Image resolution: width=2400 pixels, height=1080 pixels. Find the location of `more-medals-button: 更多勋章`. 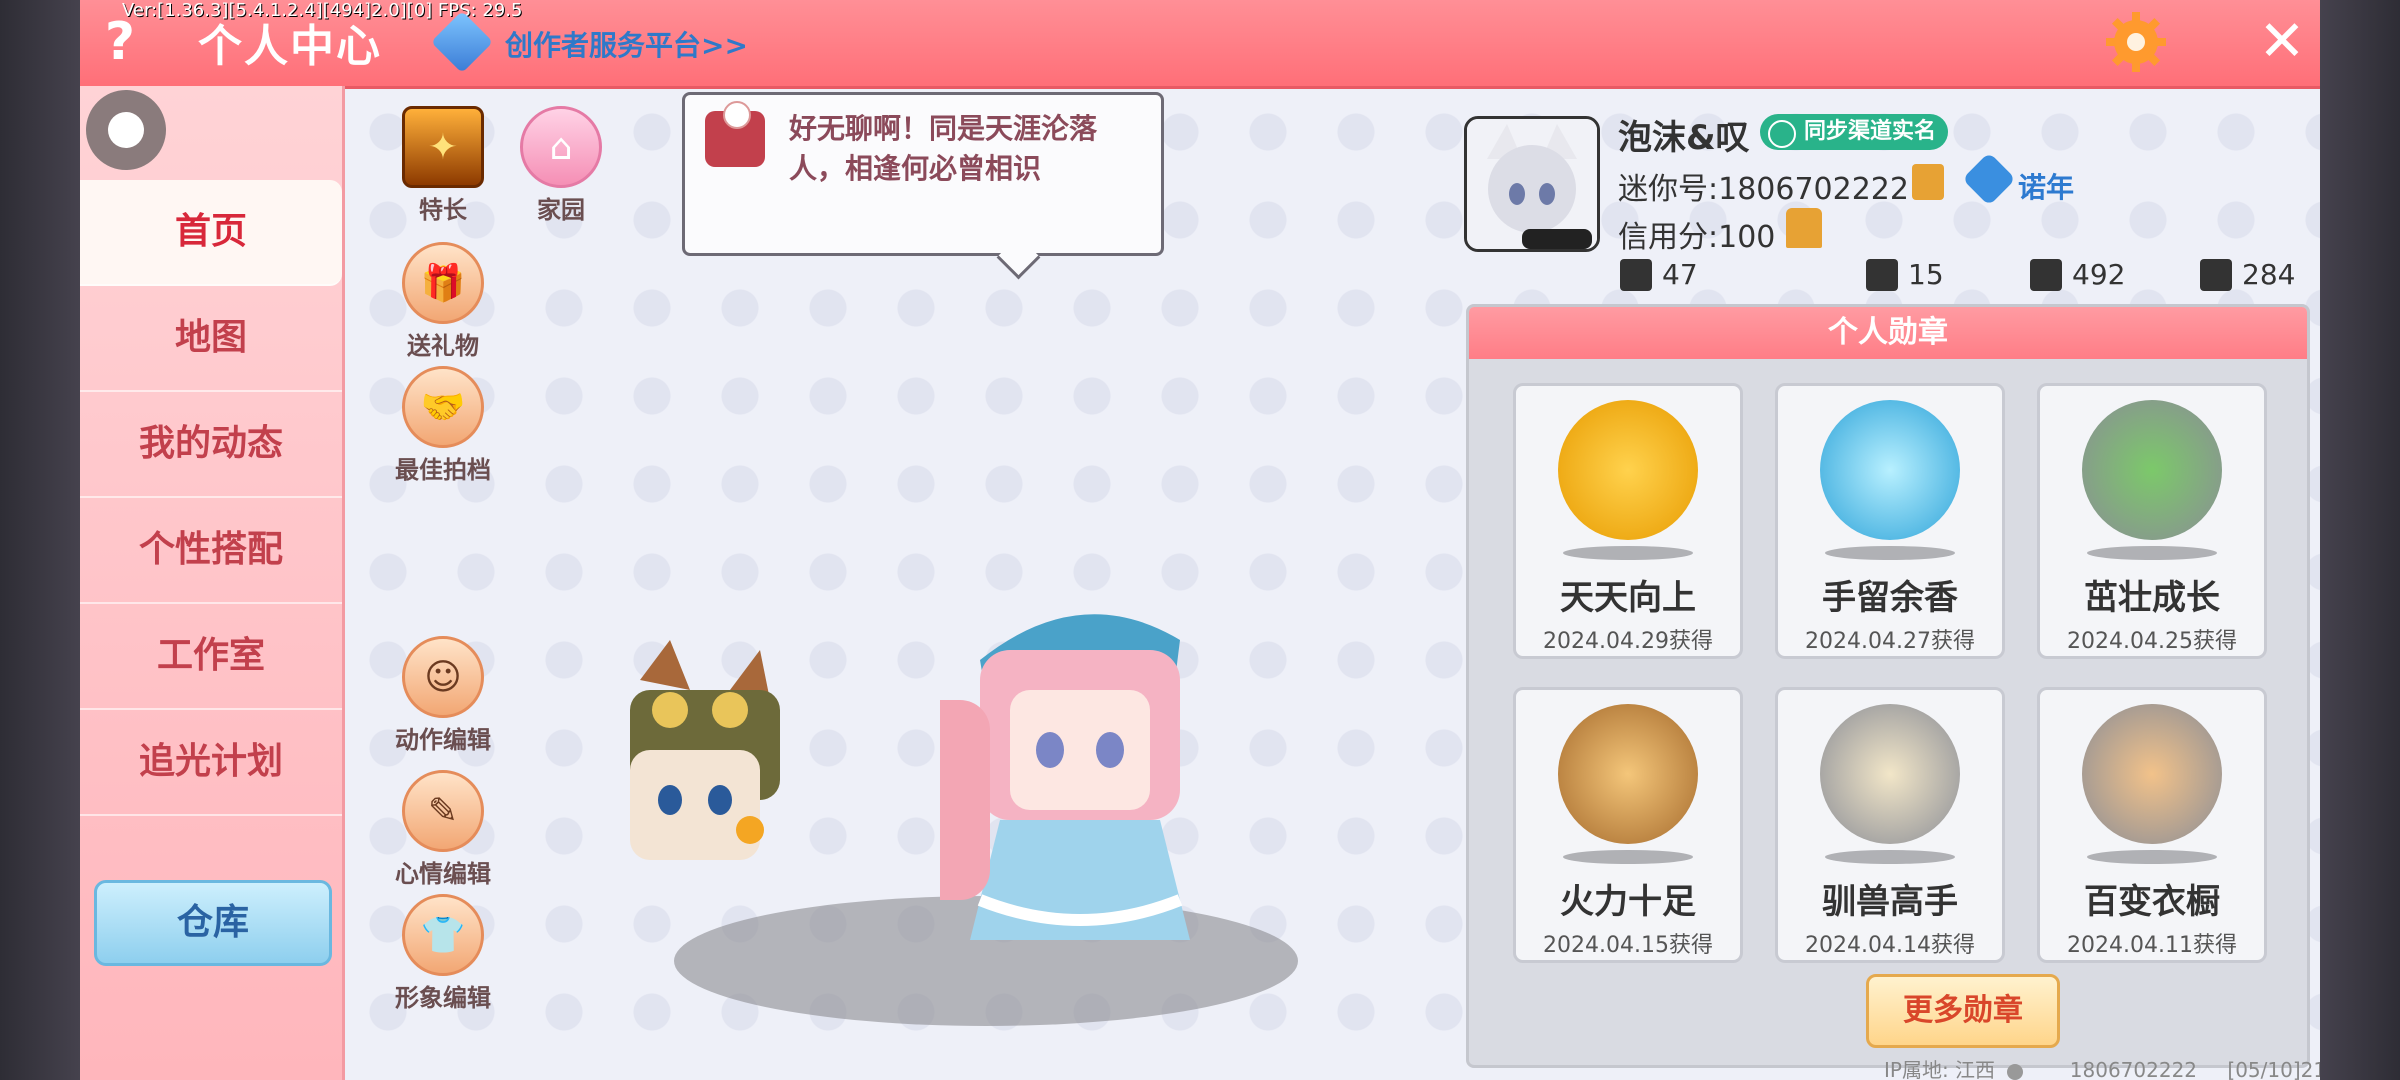

more-medals-button: 更多勋章 is located at coordinates (1963, 1011).